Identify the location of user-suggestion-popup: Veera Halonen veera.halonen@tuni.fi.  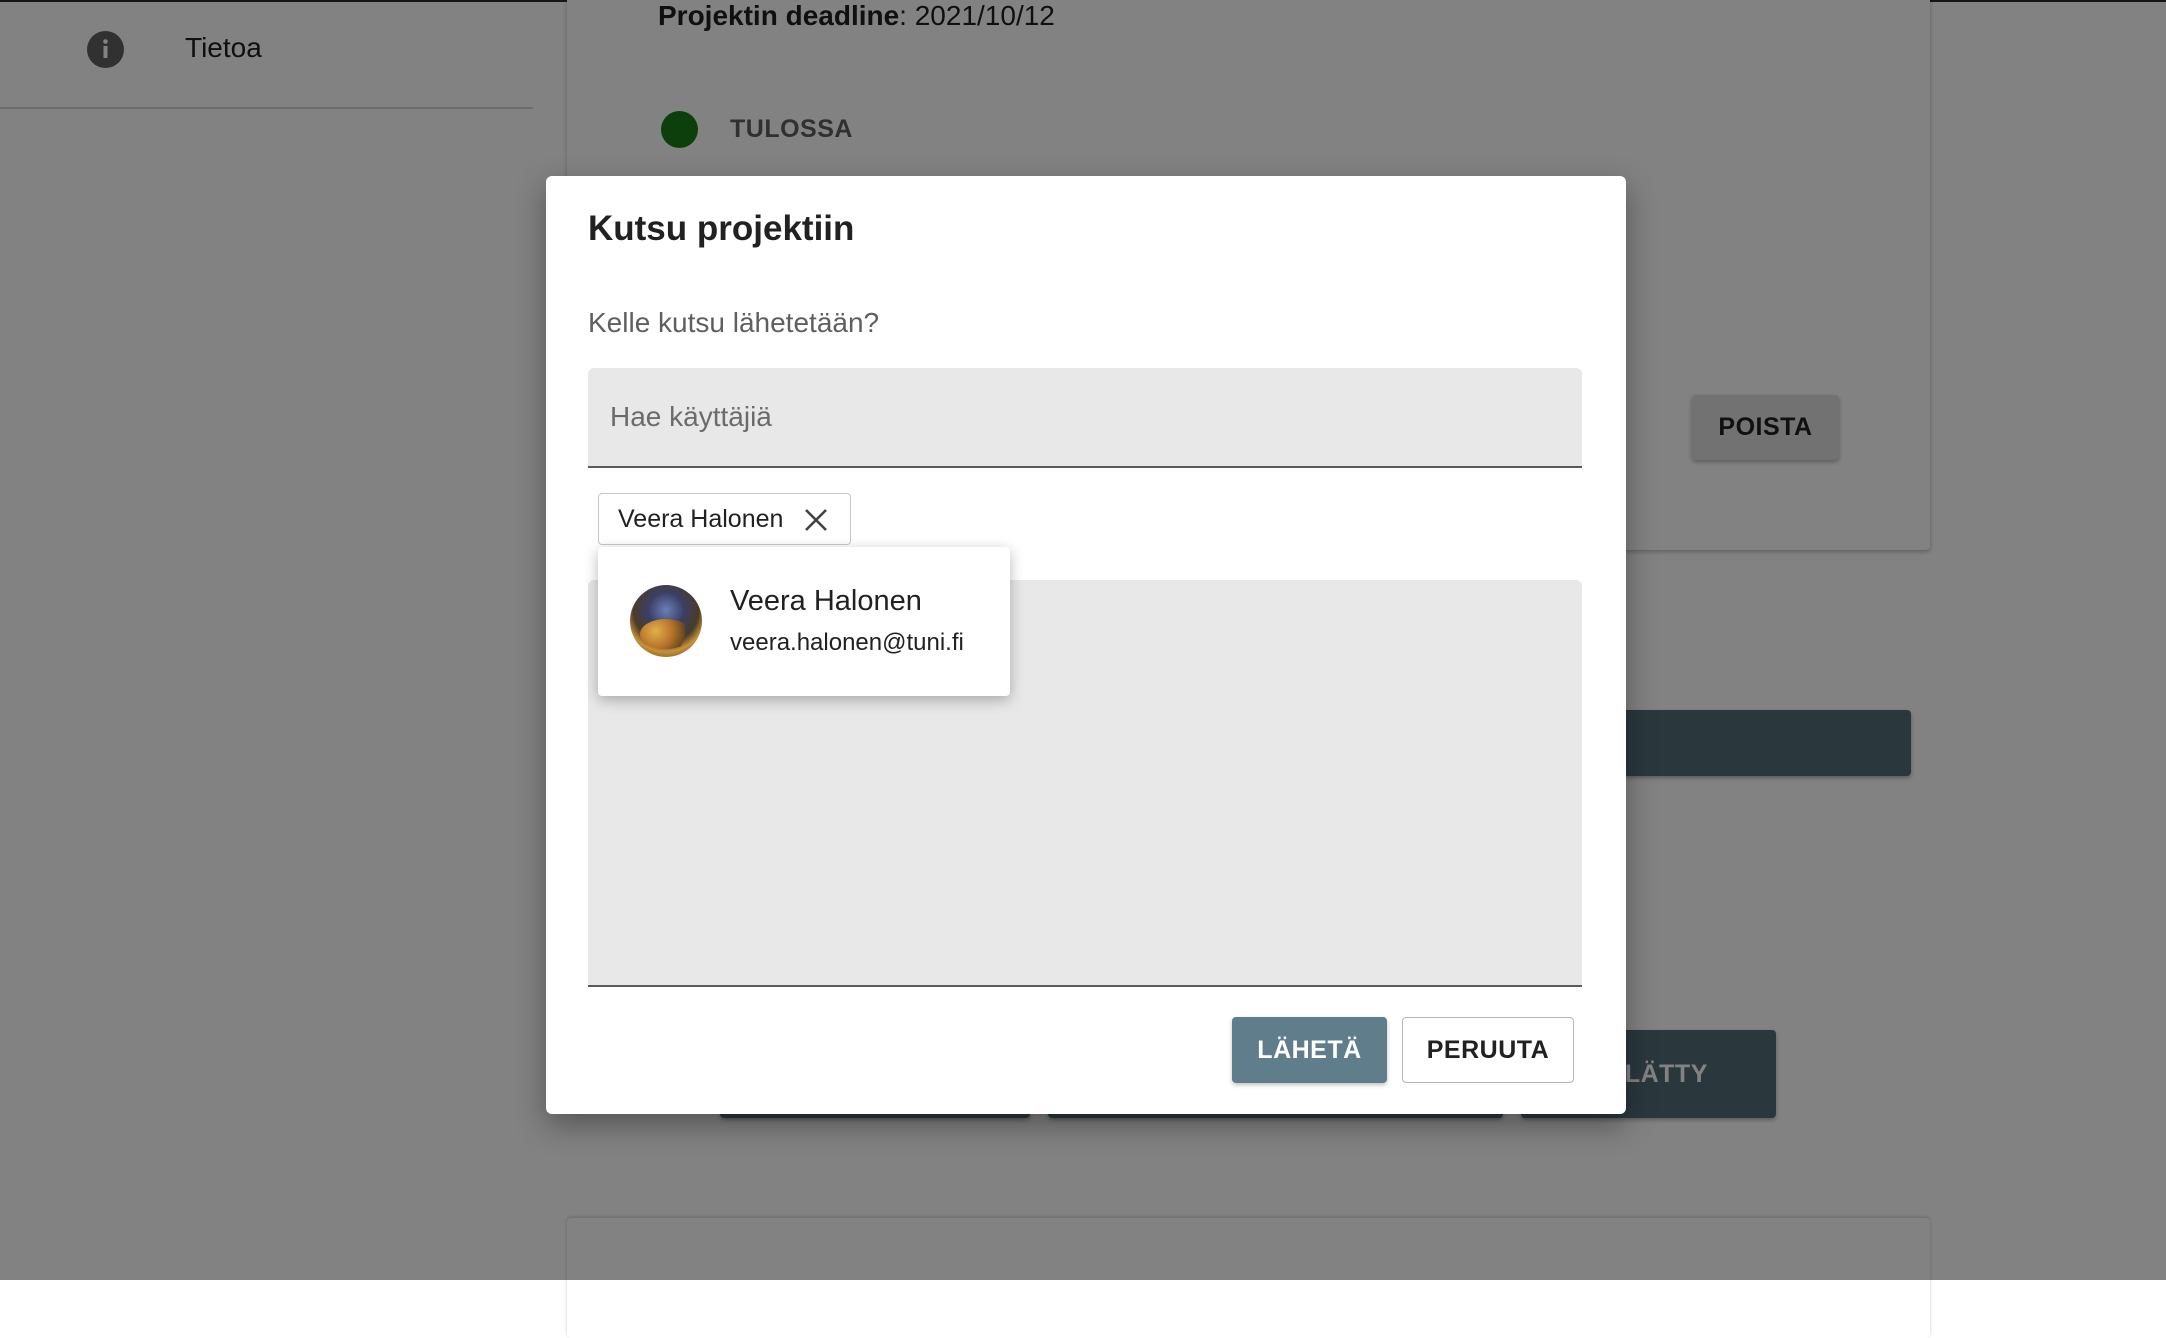
(804, 621).